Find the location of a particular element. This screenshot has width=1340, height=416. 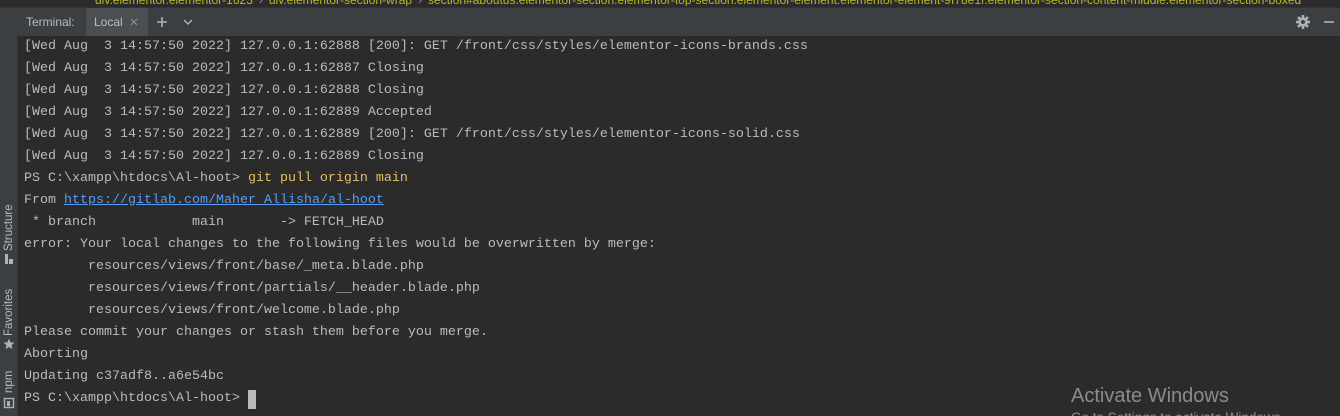

tab-local: Local is located at coordinates (117, 22).